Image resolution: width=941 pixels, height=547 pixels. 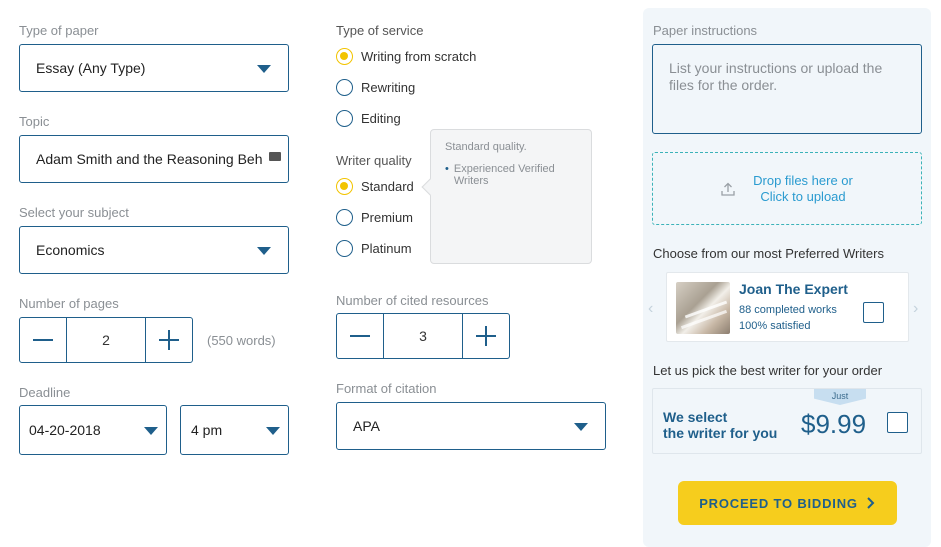 What do you see at coordinates (705, 30) in the screenshot?
I see `instructions-label: Paper instructions` at bounding box center [705, 30].